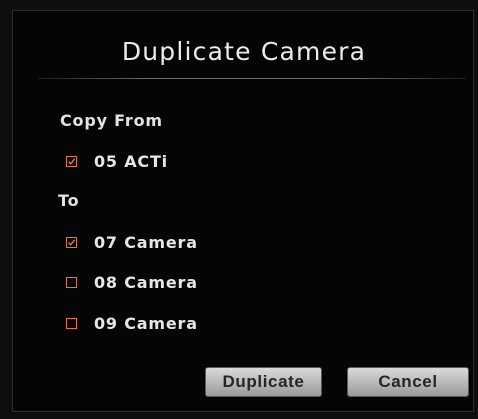 The width and height of the screenshot is (478, 419). Describe the element at coordinates (69, 200) in the screenshot. I see `to-label: To` at that location.